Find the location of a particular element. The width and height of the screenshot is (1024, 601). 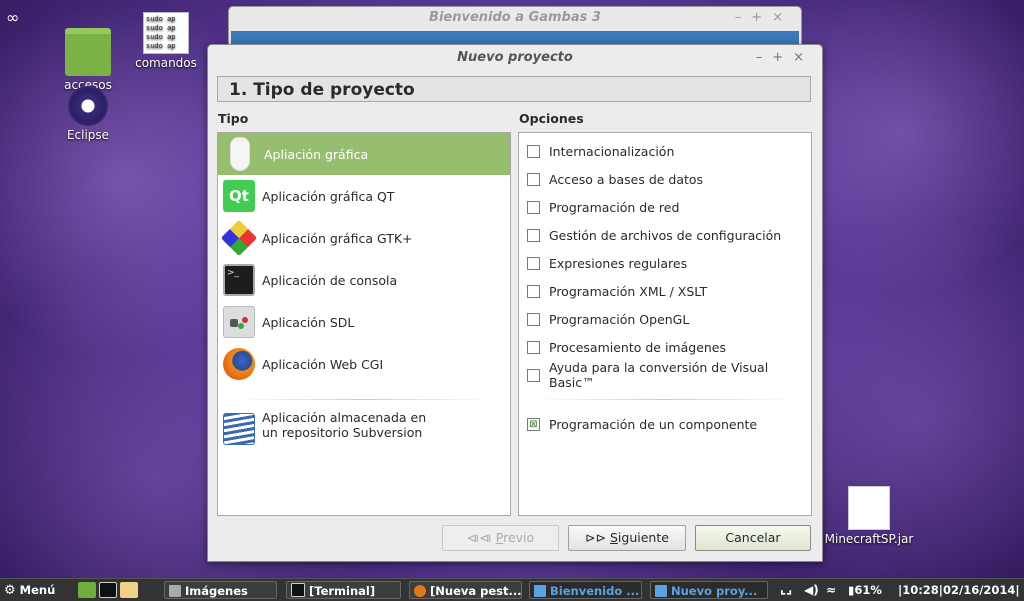

gear-icon: ⚙ is located at coordinates (10, 590).